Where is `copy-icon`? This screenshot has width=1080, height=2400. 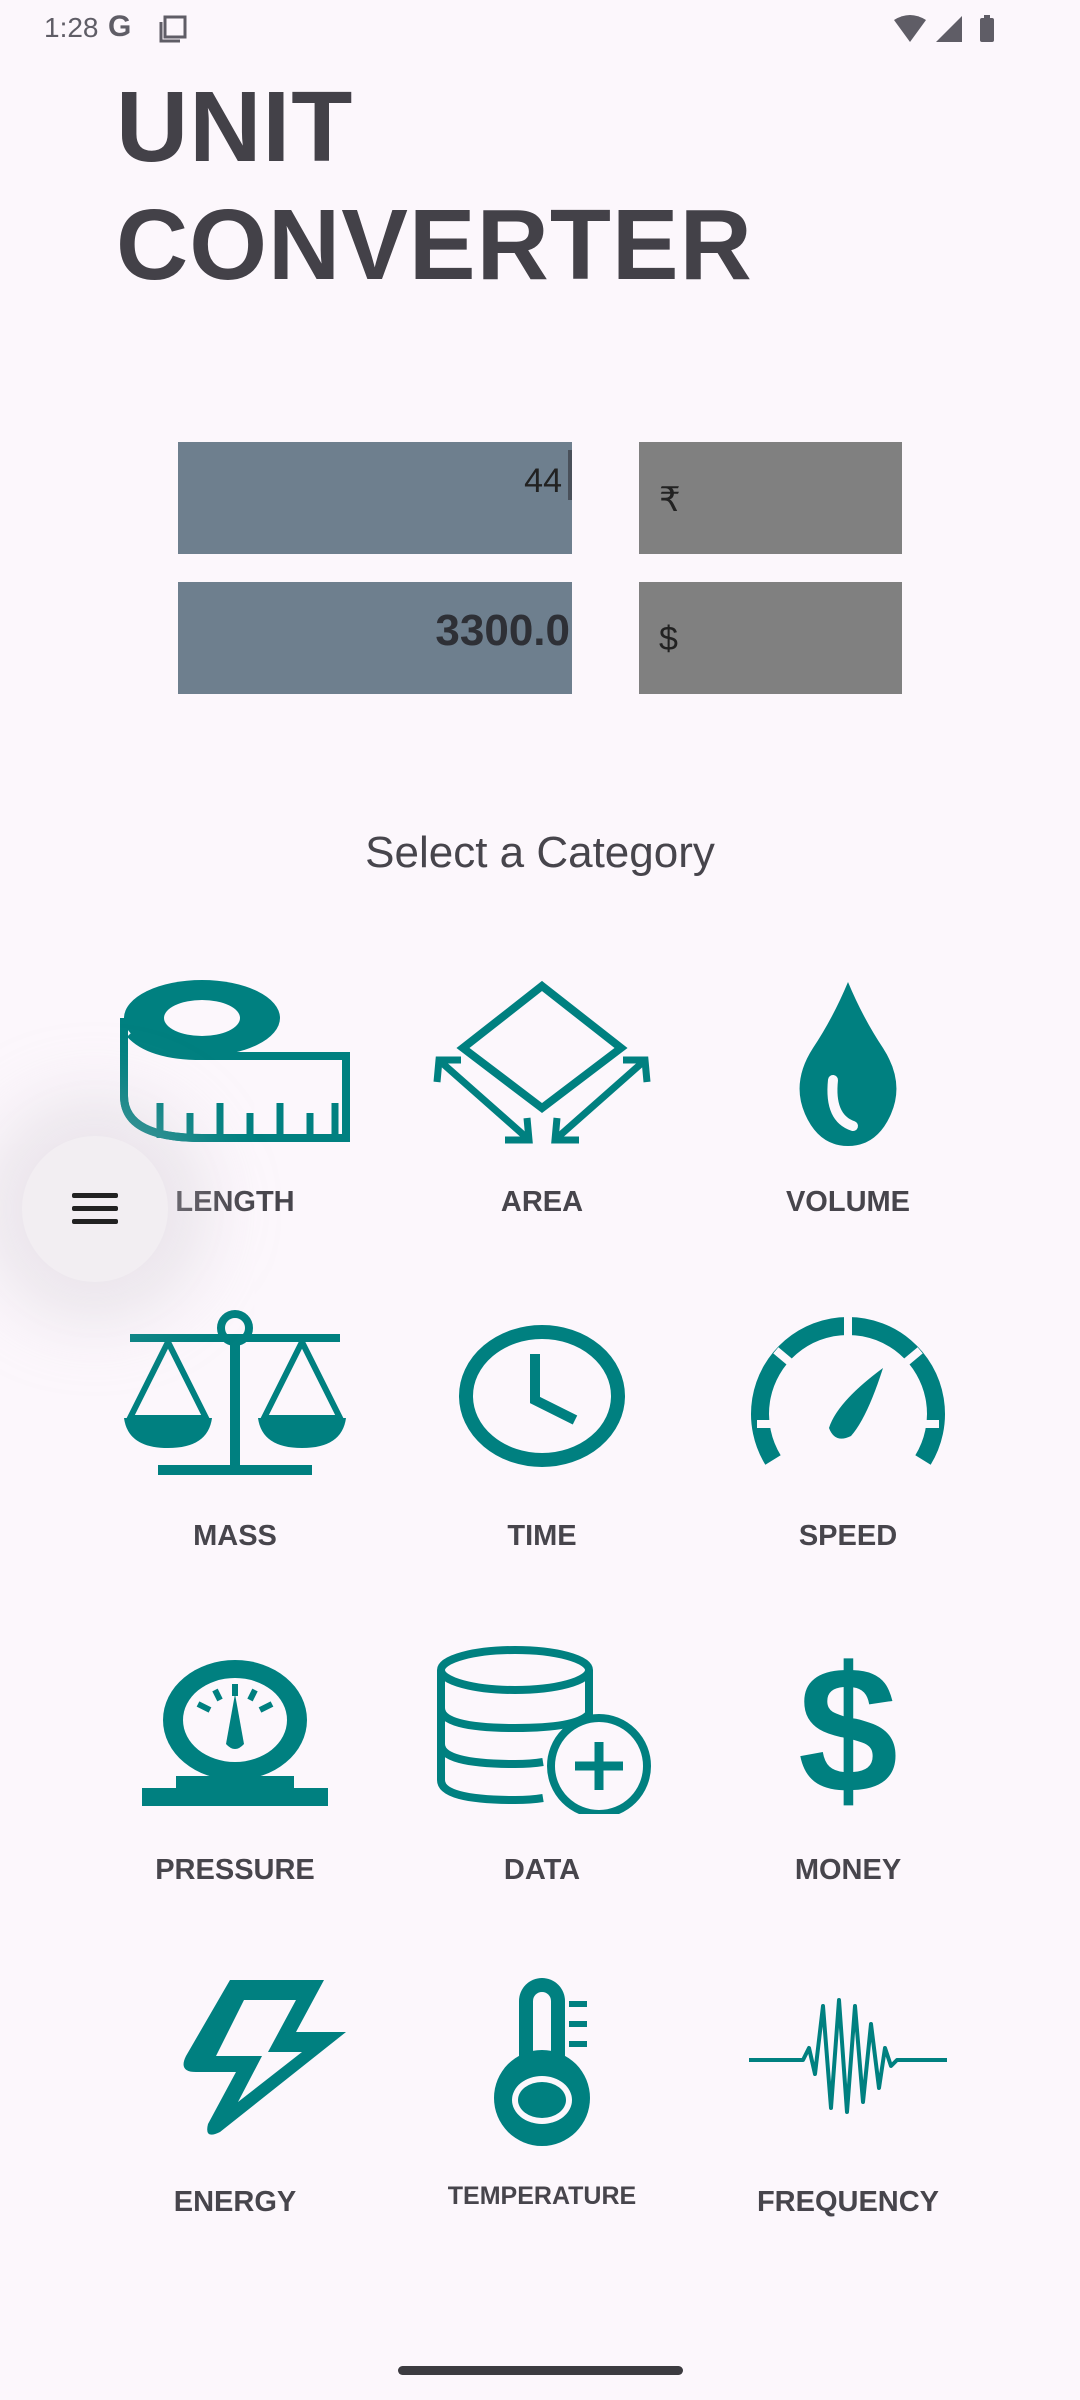
copy-icon is located at coordinates (173, 29).